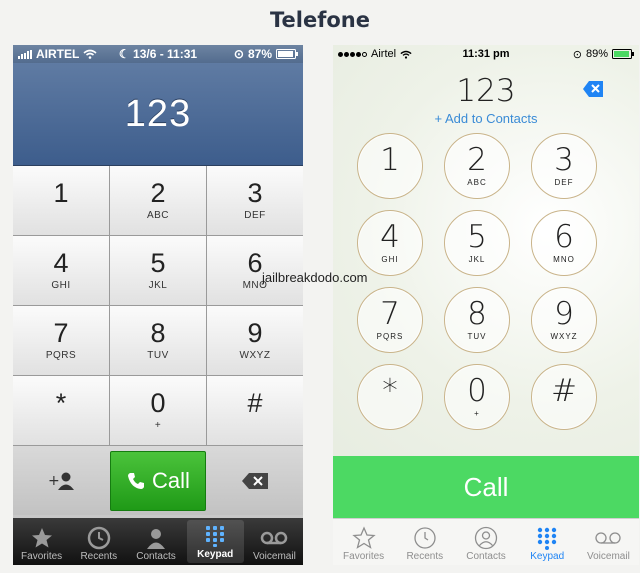 Image resolution: width=640 pixels, height=573 pixels. Describe the element at coordinates (315, 277) in the screenshot. I see `watermark-text: jailbreakdodo.com` at that location.